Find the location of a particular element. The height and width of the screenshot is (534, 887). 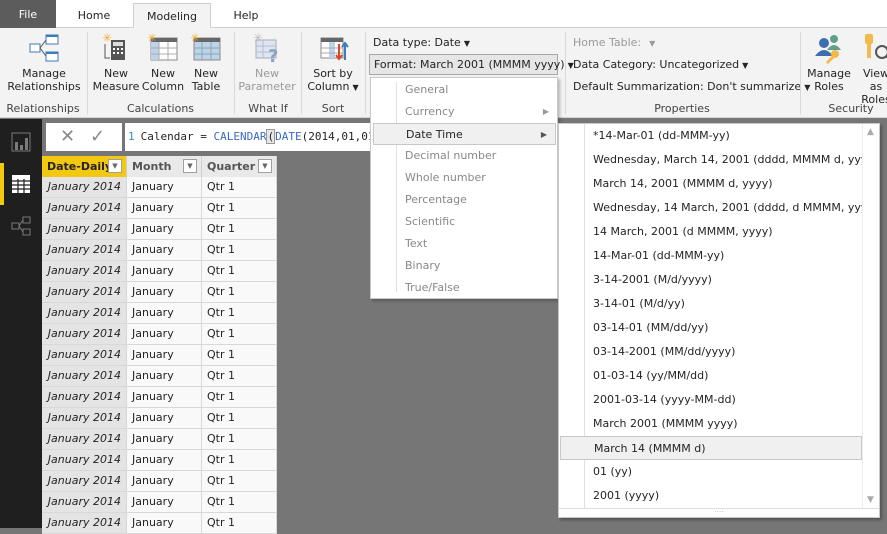

data-type-dropdown: Data type: Date ▼ is located at coordinates (421, 42).